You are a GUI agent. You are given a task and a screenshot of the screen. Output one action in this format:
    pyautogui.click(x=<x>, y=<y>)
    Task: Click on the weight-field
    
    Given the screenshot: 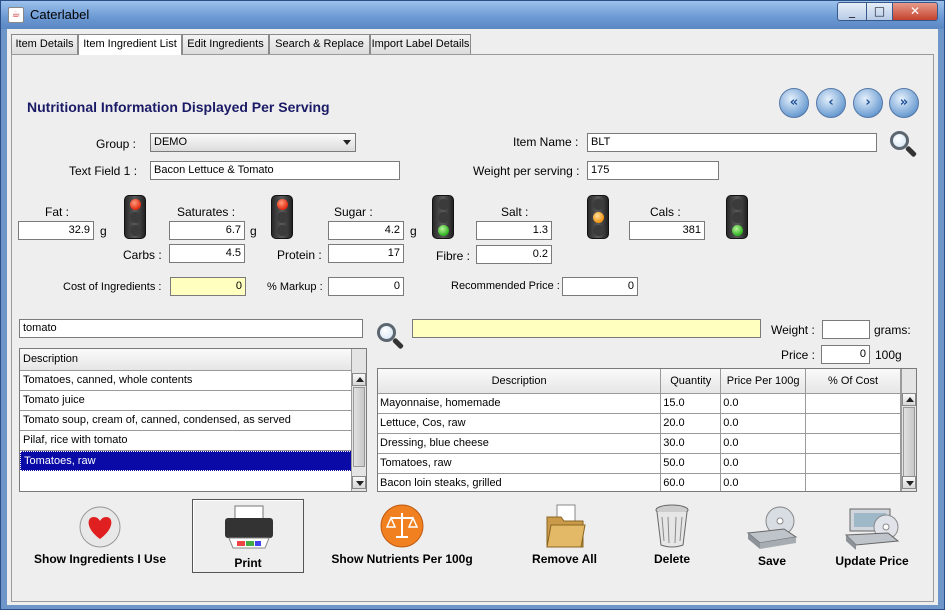 What is the action you would take?
    pyautogui.click(x=846, y=329)
    